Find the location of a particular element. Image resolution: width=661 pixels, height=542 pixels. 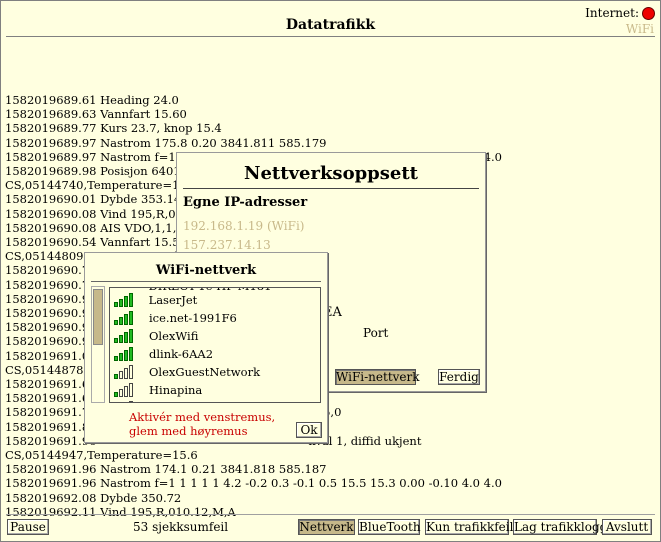

wifi-network-item: ice.net-1991F6 is located at coordinates (175, 316).